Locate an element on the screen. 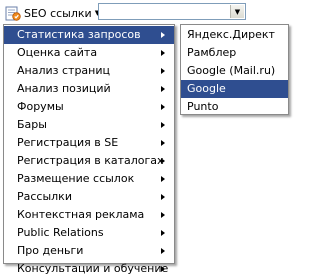 This screenshot has height=278, width=320. chevron-down-icon: ▼ is located at coordinates (237, 11).